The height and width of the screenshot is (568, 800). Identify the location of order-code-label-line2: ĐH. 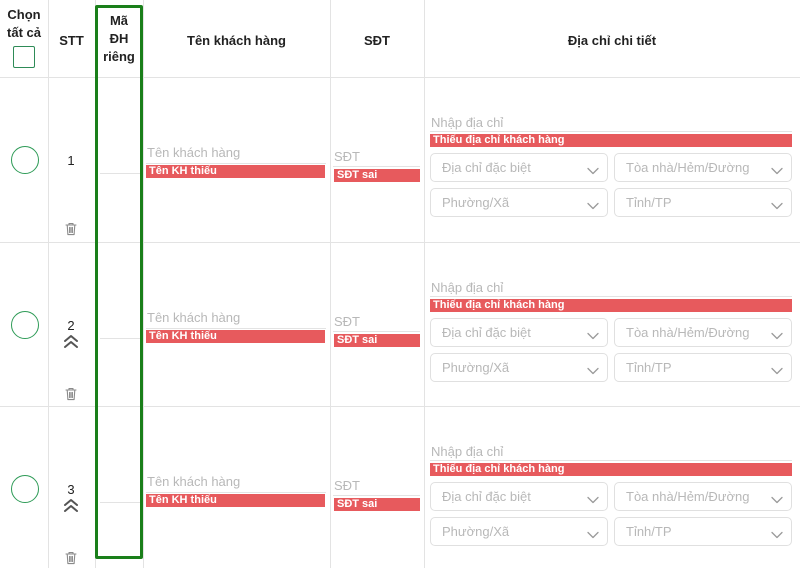
(119, 38).